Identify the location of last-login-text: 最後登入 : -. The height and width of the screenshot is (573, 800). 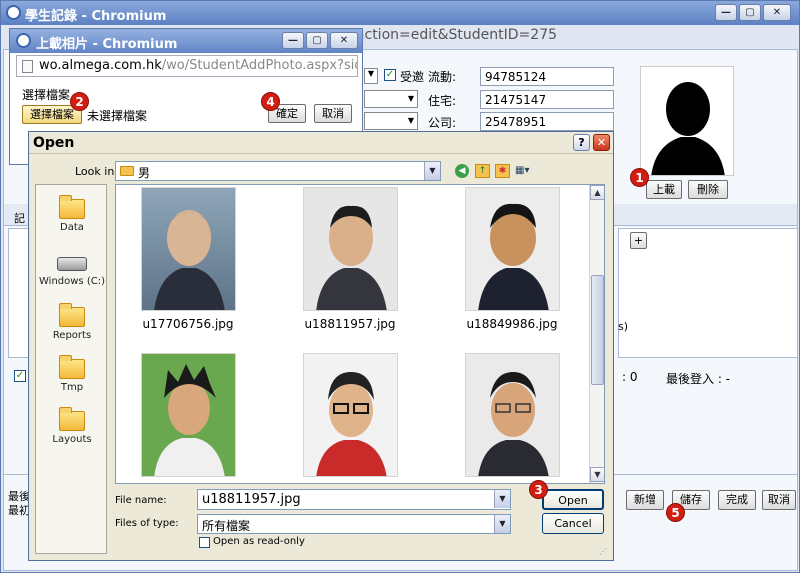
(698, 379).